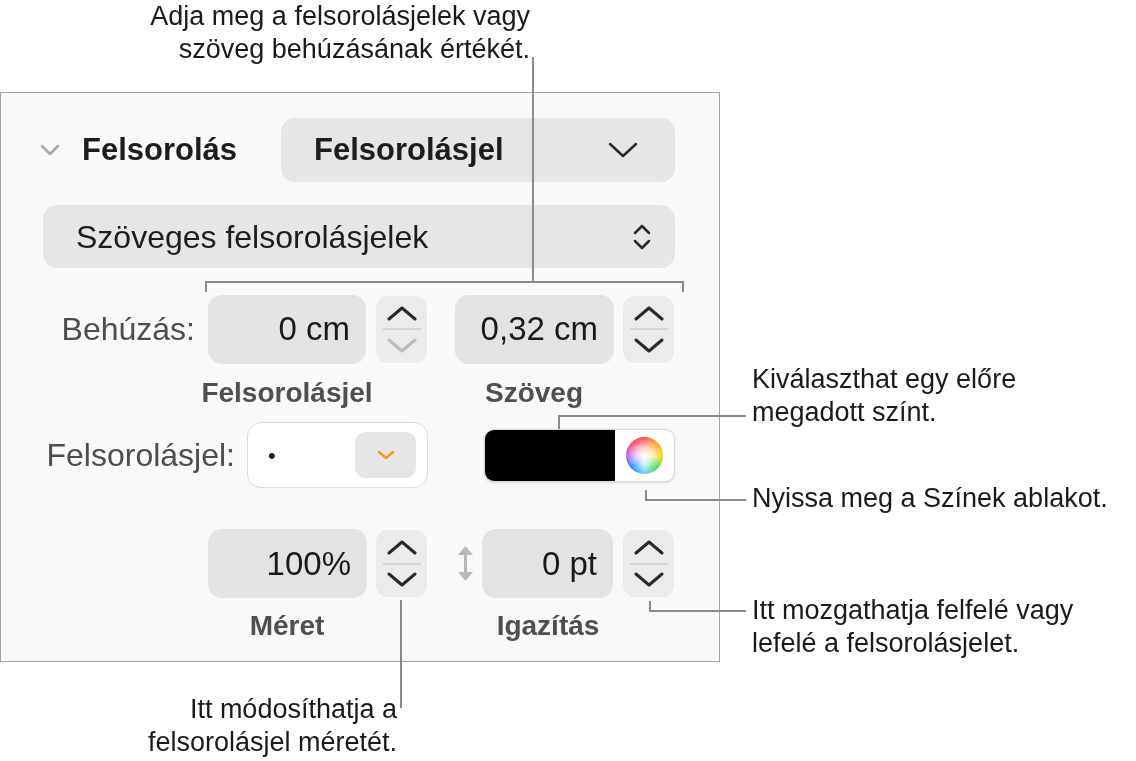  Describe the element at coordinates (271, 726) in the screenshot. I see `callout-text: Itt módosíthatja a felsorolásjel méretét.` at that location.